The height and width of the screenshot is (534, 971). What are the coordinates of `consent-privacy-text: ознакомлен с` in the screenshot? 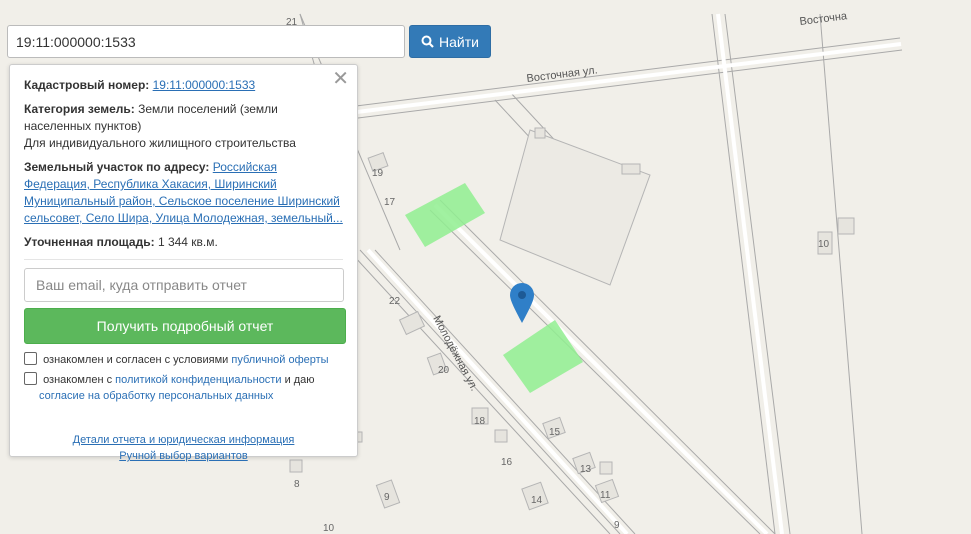 It's located at (78, 380).